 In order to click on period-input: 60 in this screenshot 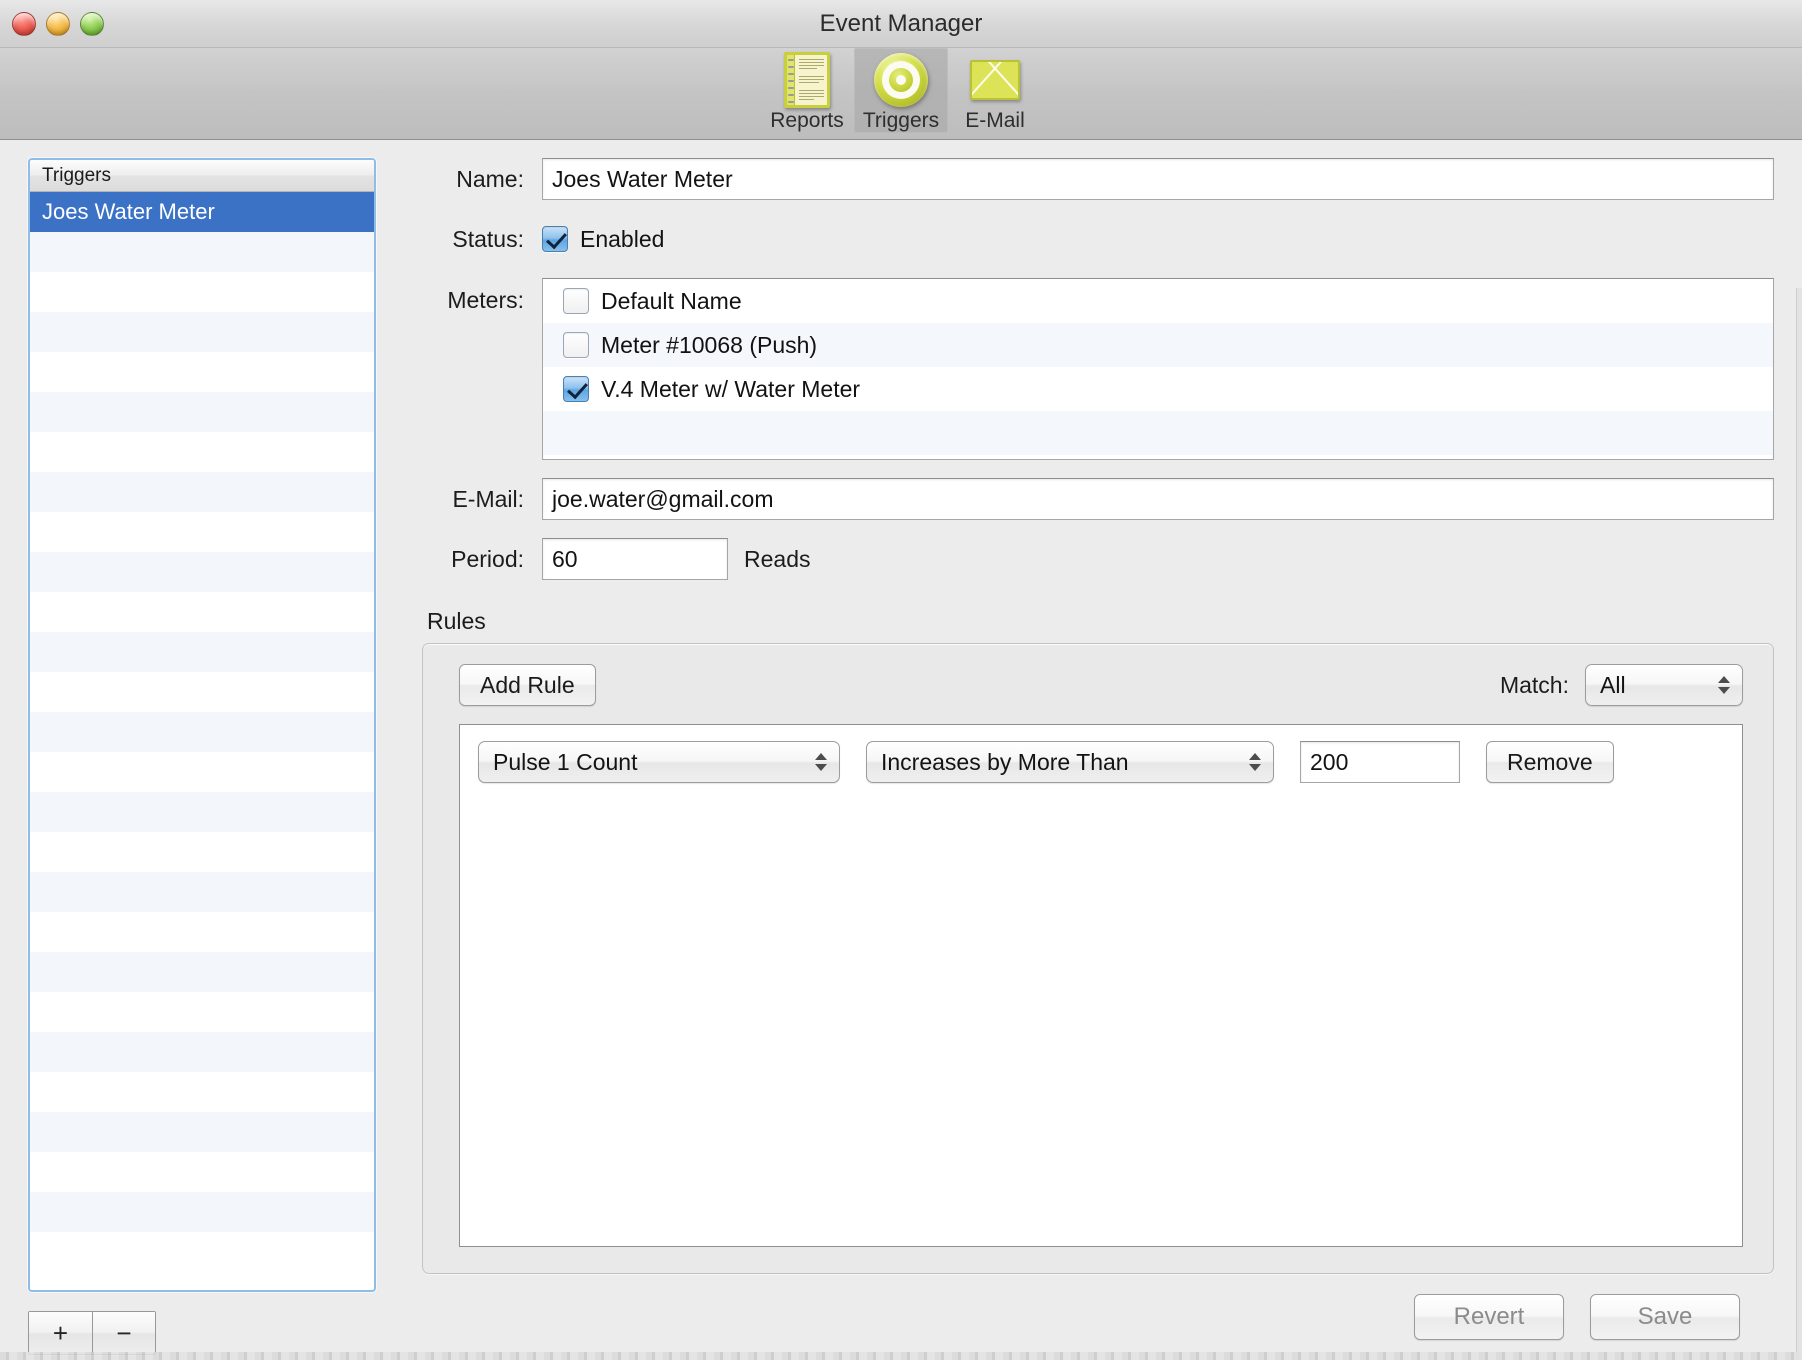, I will do `click(635, 559)`.